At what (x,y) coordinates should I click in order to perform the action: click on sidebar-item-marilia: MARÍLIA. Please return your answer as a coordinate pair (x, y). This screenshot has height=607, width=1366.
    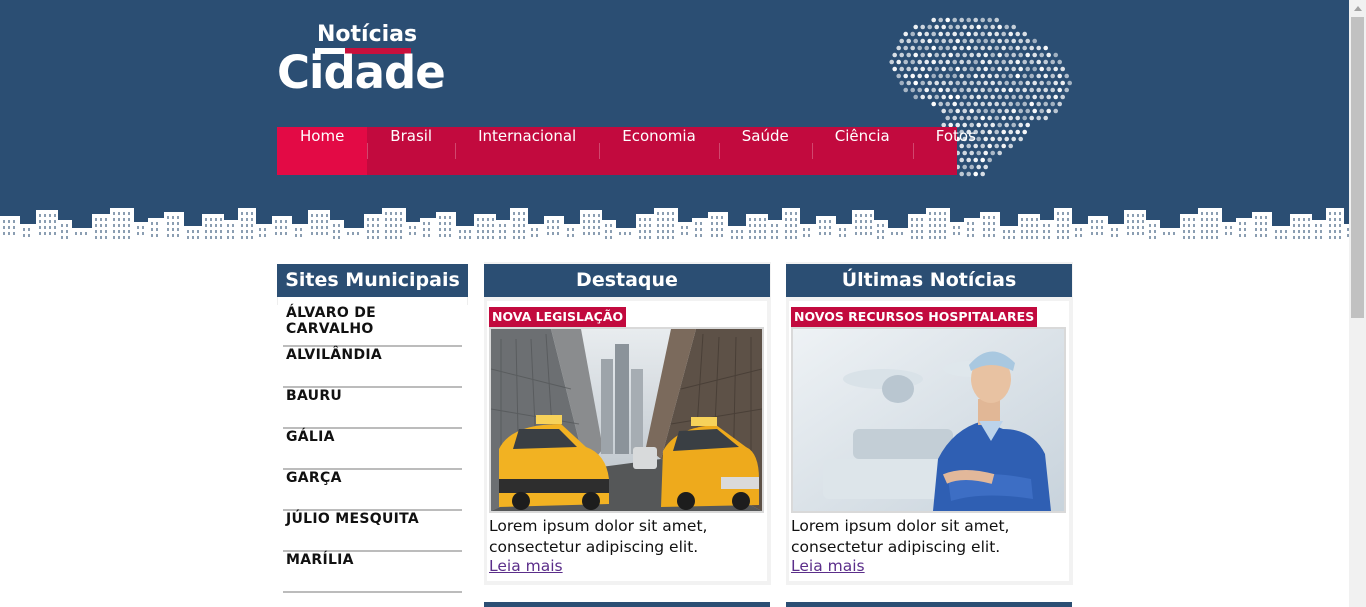
    Looking at the image, I should click on (372, 572).